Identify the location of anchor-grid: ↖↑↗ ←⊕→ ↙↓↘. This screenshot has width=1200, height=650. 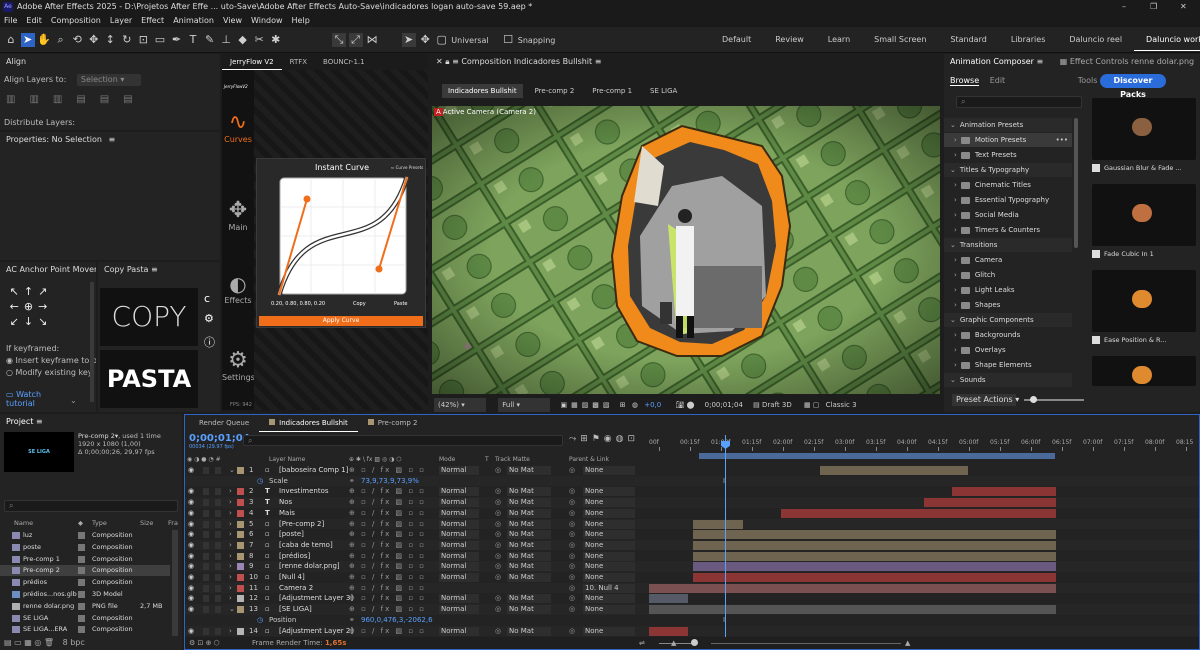
(31, 307).